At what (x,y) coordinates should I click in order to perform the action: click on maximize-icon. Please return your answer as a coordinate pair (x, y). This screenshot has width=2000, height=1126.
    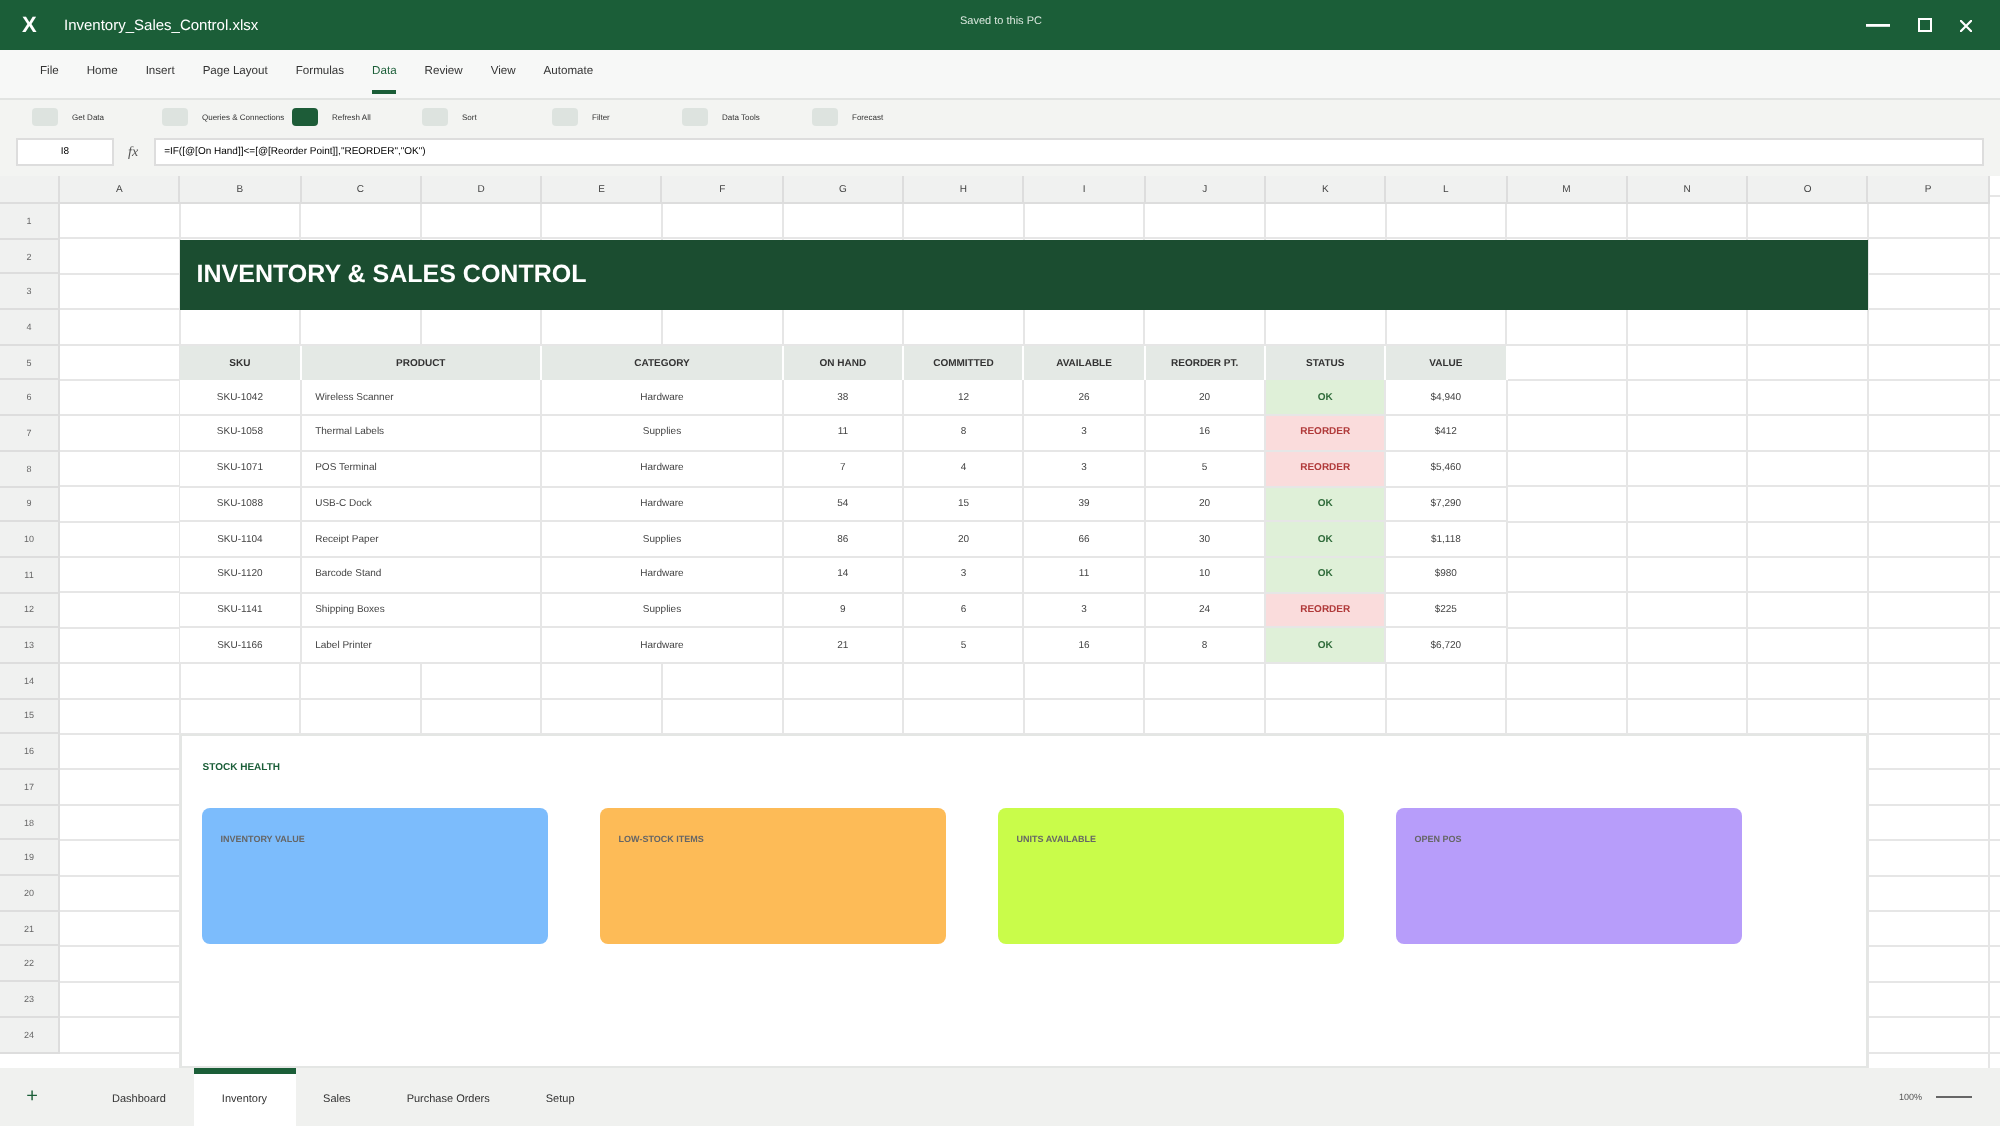
    Looking at the image, I should click on (1925, 25).